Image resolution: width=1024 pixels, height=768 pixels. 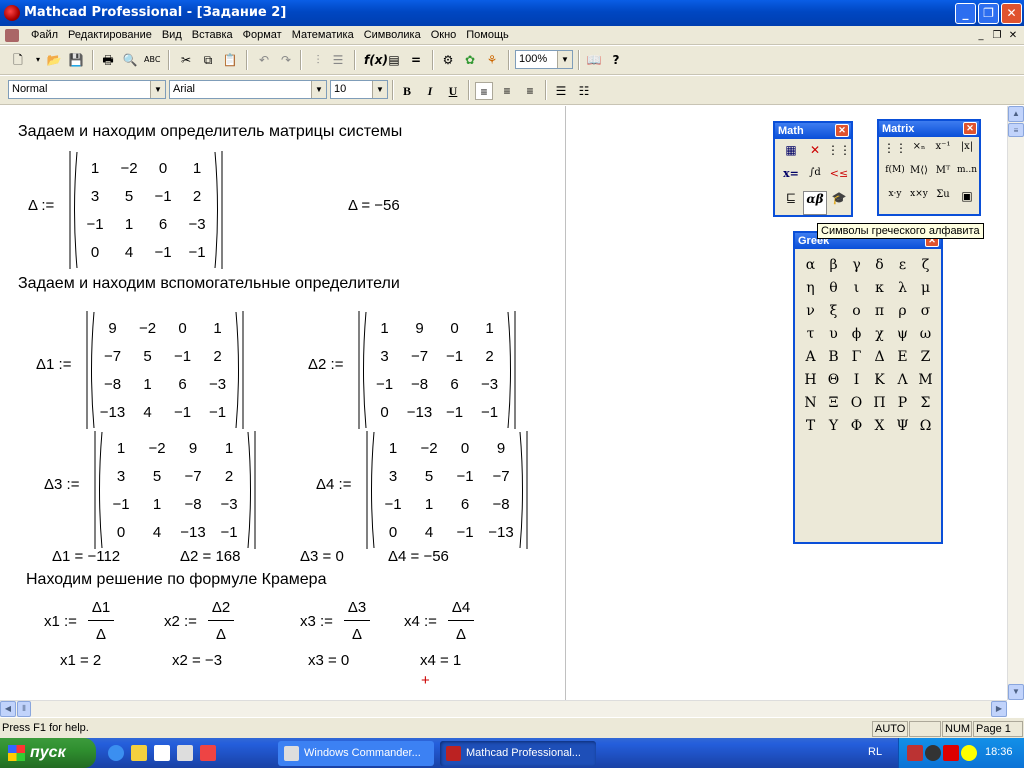 What do you see at coordinates (967, 177) in the screenshot?
I see `range-variable-icon: m..n` at bounding box center [967, 177].